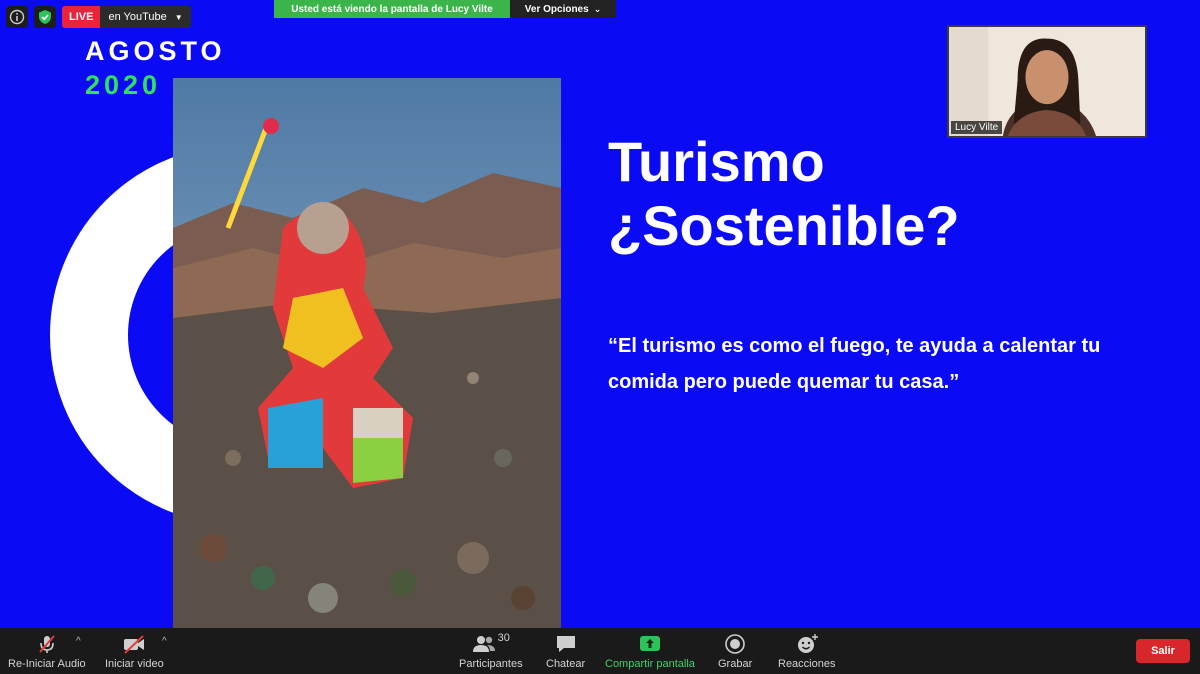 The height and width of the screenshot is (674, 1200). Describe the element at coordinates (977, 127) in the screenshot. I see `participant-name: Lucy Vilte` at that location.